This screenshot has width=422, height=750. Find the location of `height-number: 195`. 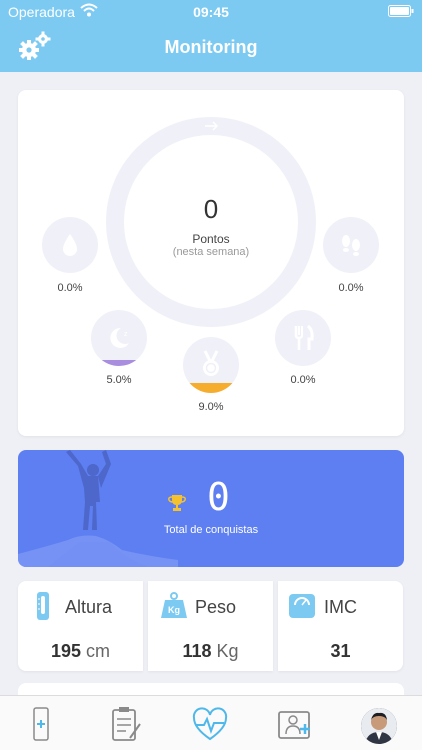

height-number: 195 is located at coordinates (66, 651).